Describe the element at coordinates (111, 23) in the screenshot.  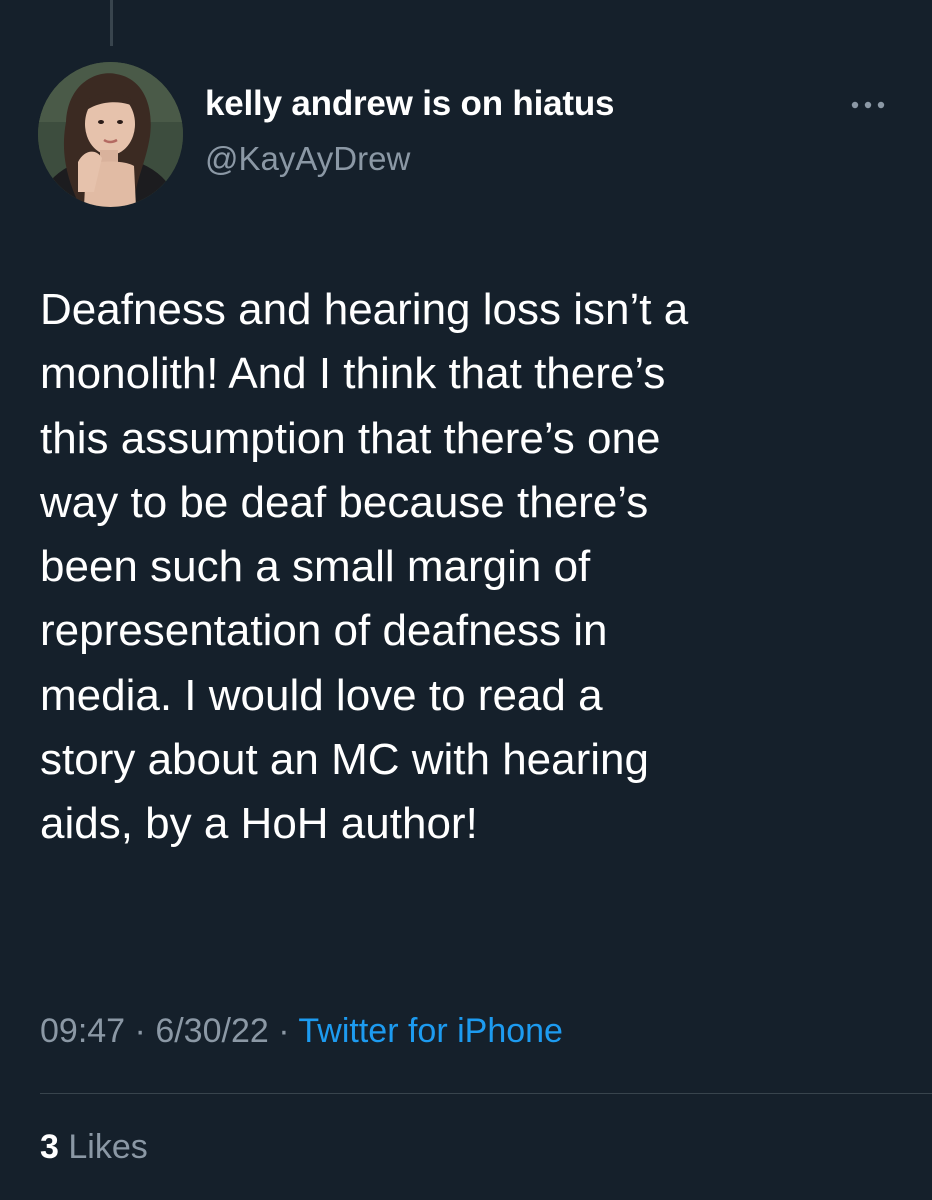
I see `thread-connector-line` at that location.